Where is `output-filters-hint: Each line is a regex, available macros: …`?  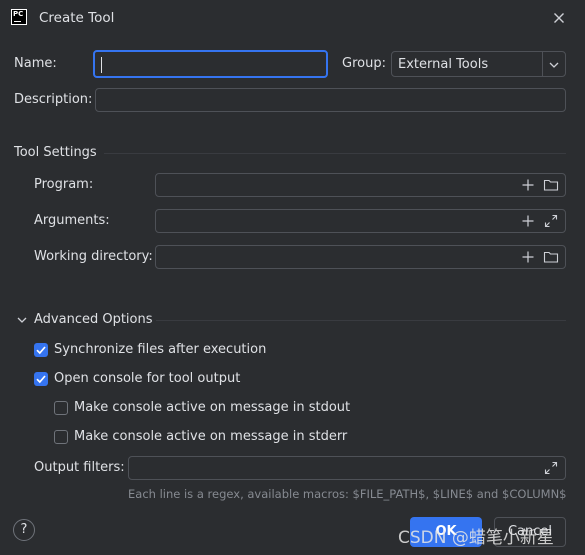
output-filters-hint: Each line is a regex, available macros: … is located at coordinates (347, 494).